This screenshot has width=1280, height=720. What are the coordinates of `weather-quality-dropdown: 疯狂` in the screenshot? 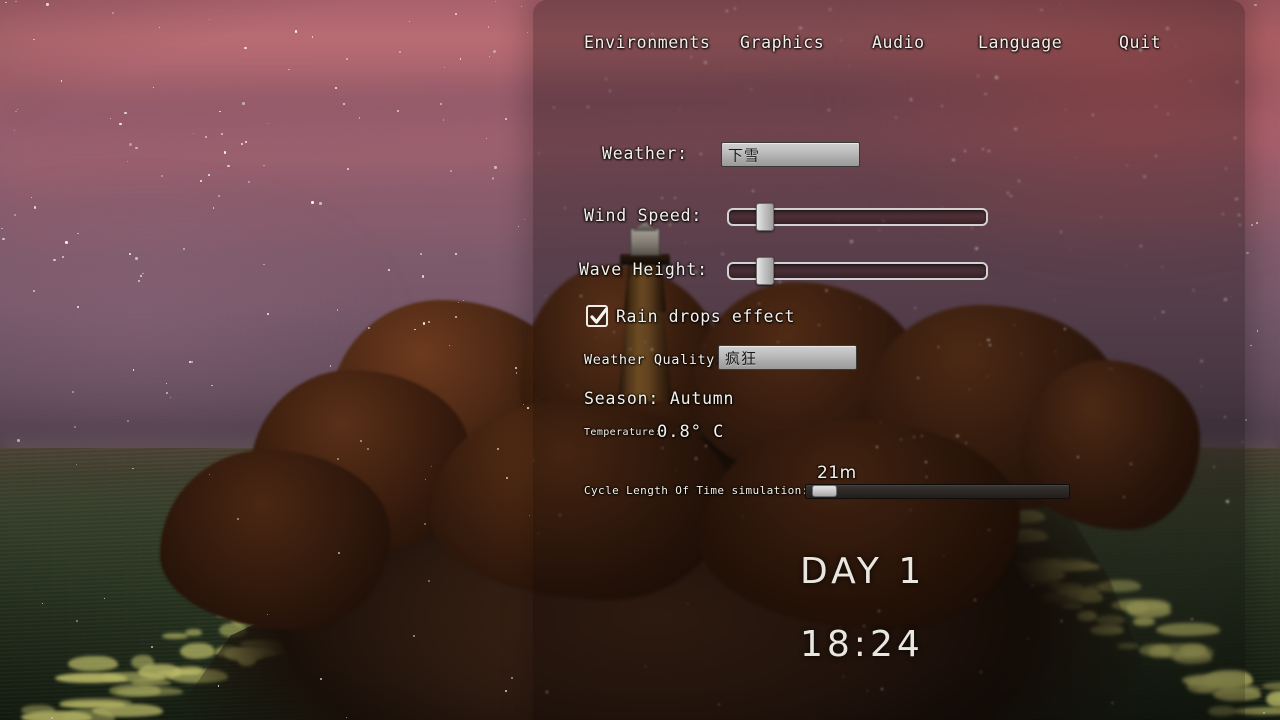 It's located at (787, 357).